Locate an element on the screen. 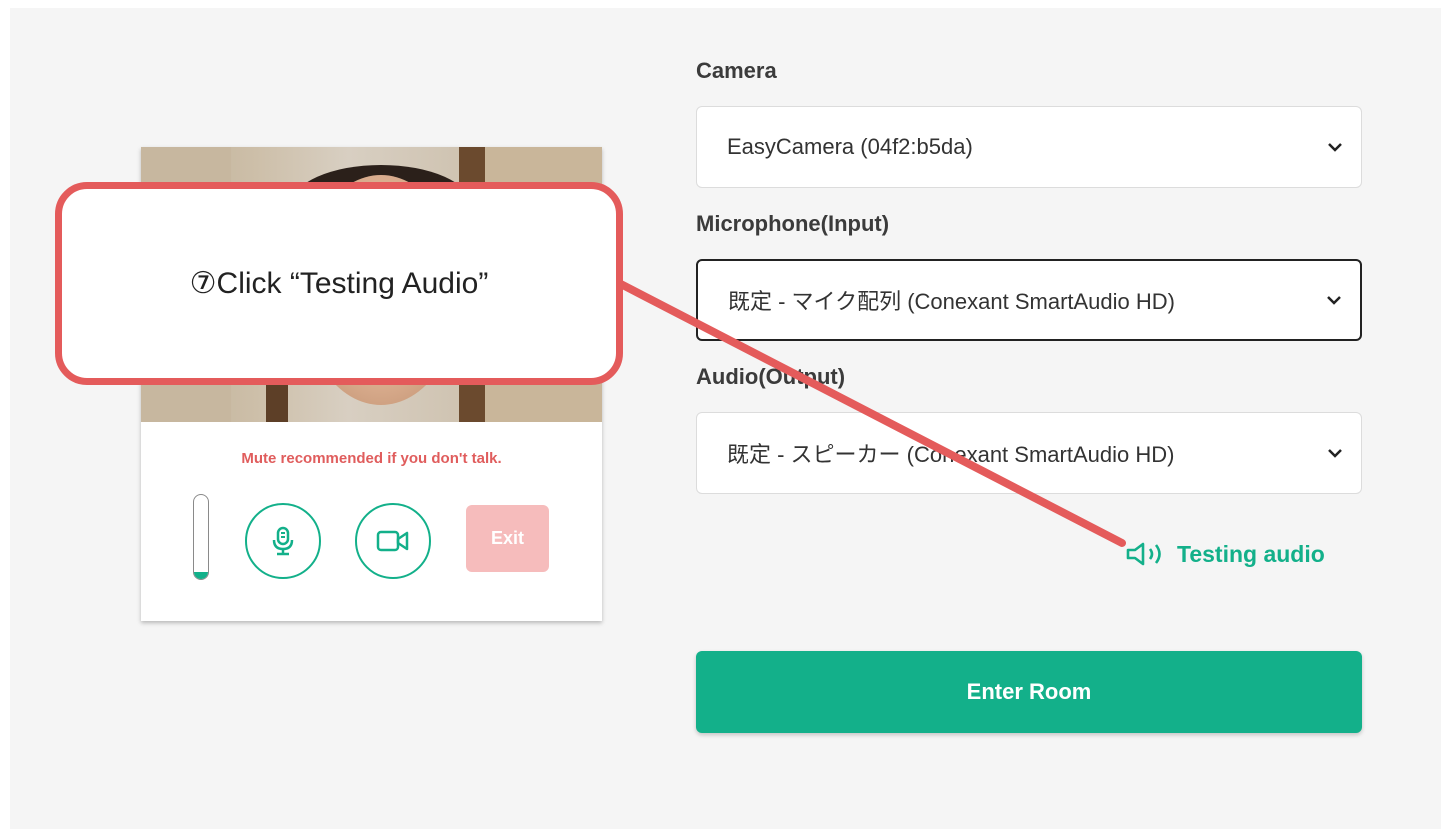  mic-toggle-button is located at coordinates (283, 541).